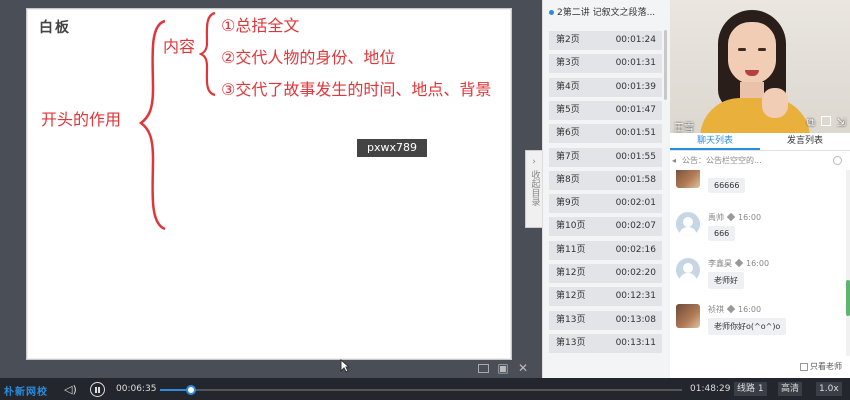 The width and height of the screenshot is (850, 400). I want to click on collapse-tab-label: 收起目录, so click(534, 188).